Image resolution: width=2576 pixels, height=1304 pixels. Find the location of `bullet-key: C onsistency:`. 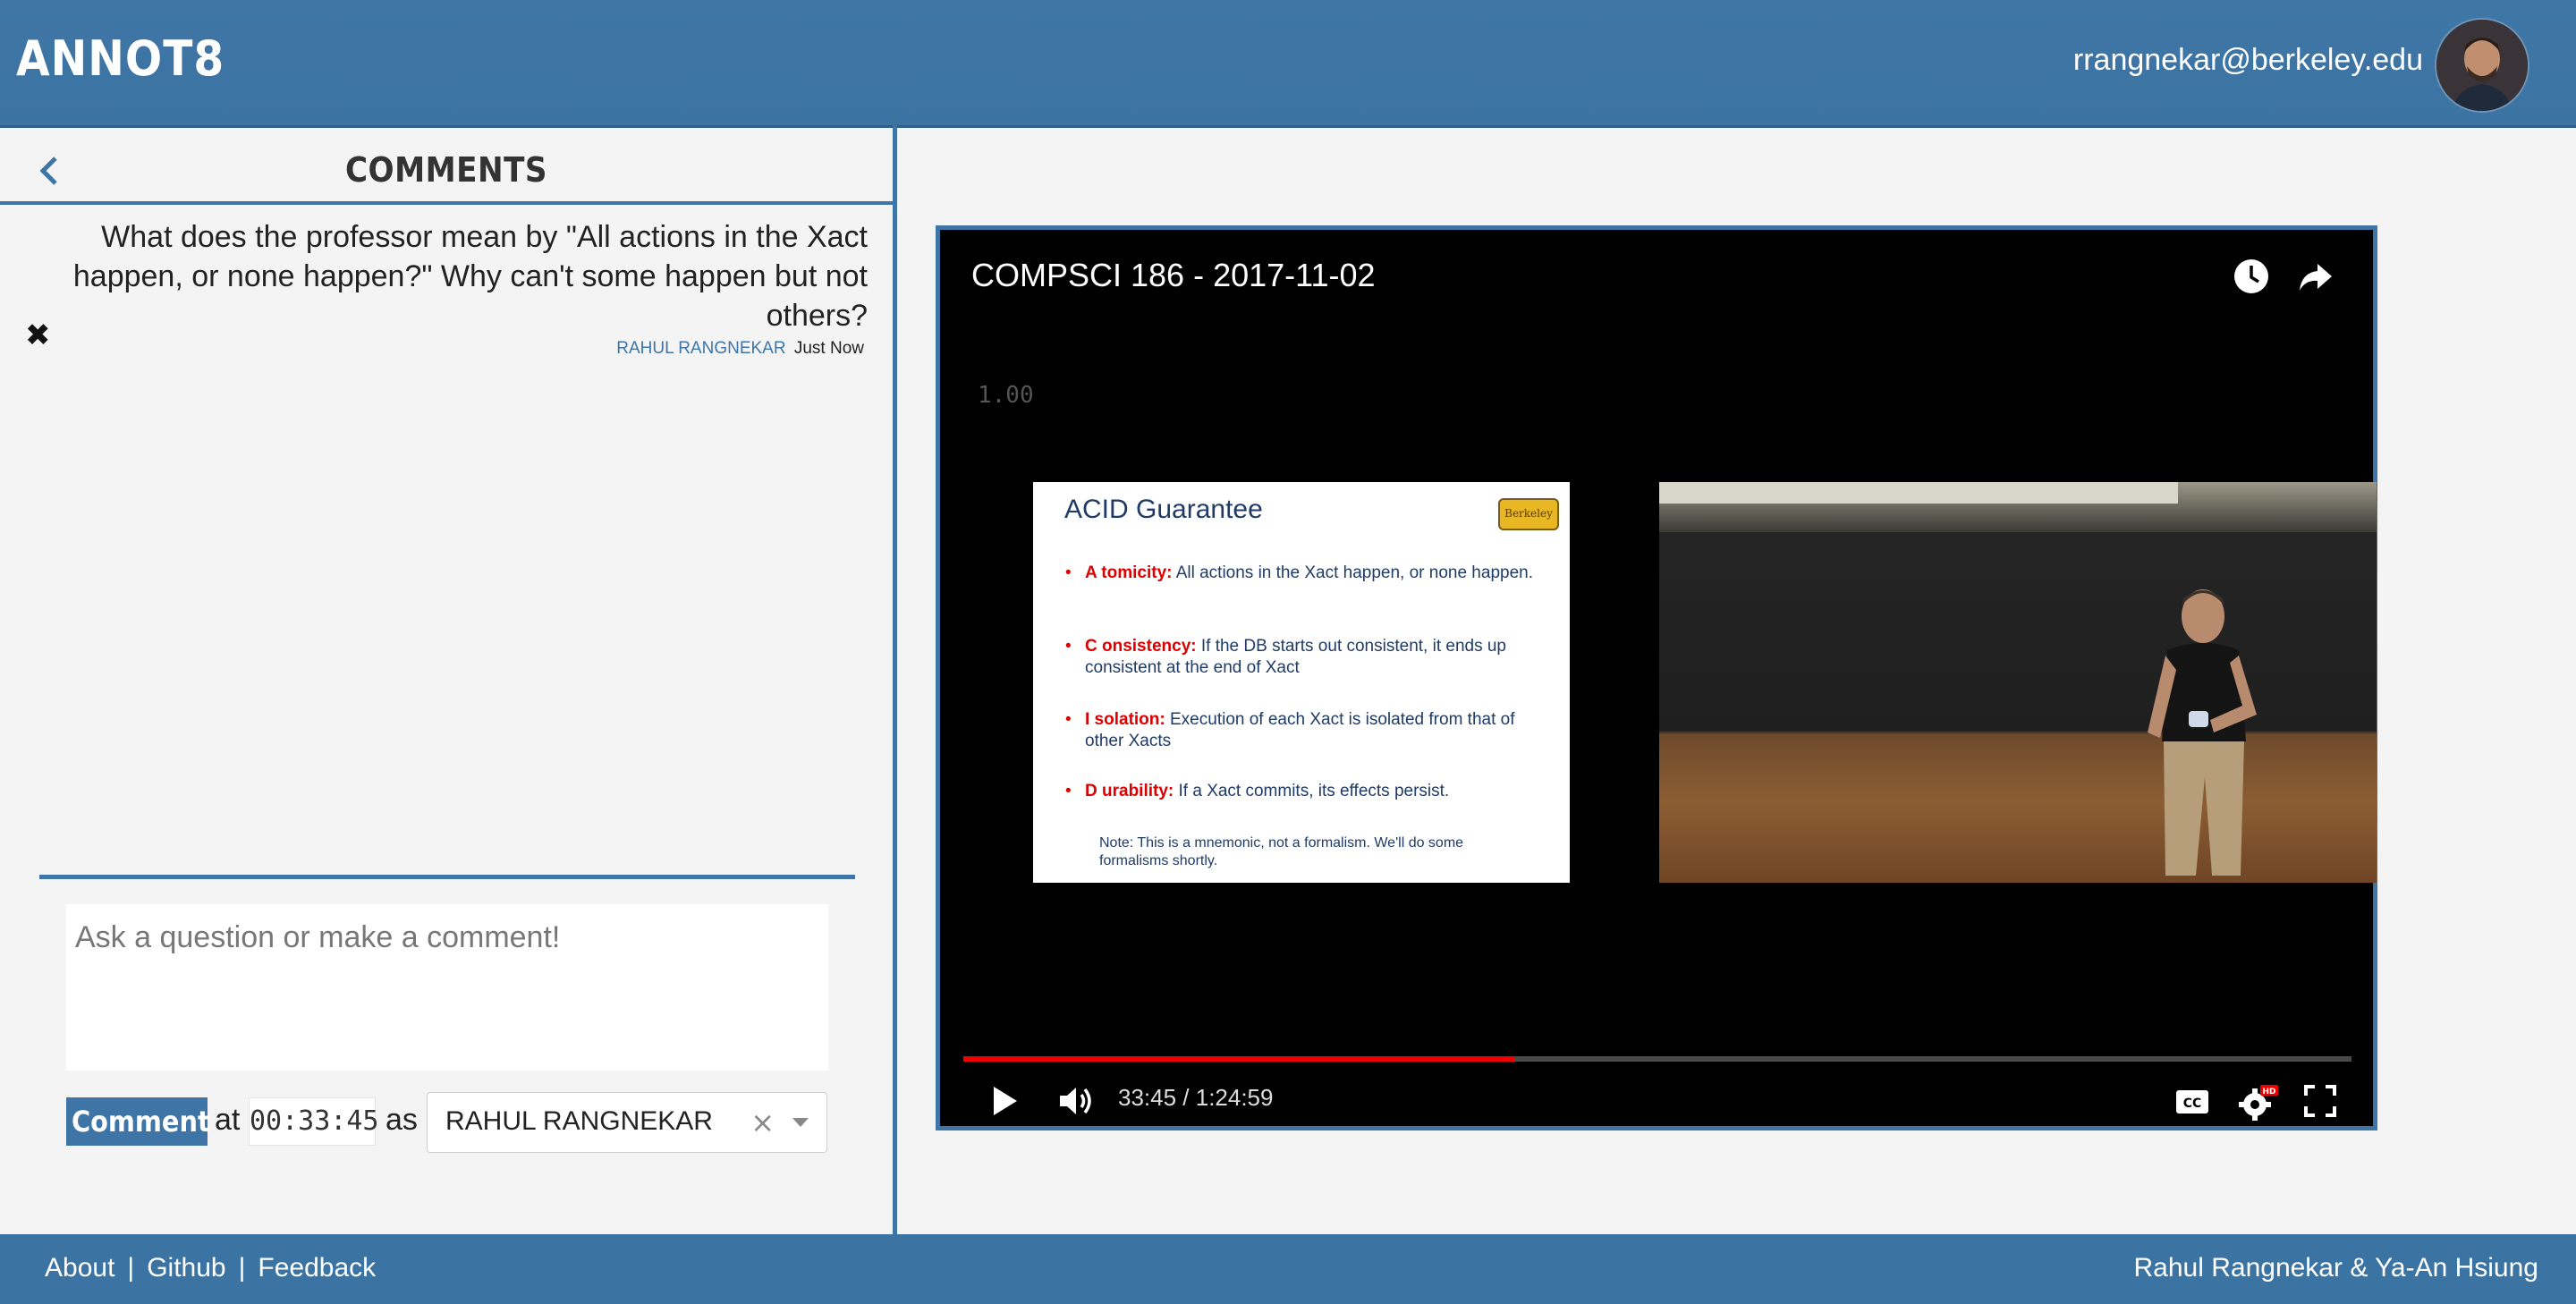

bullet-key: C onsistency: is located at coordinates (1141, 647).